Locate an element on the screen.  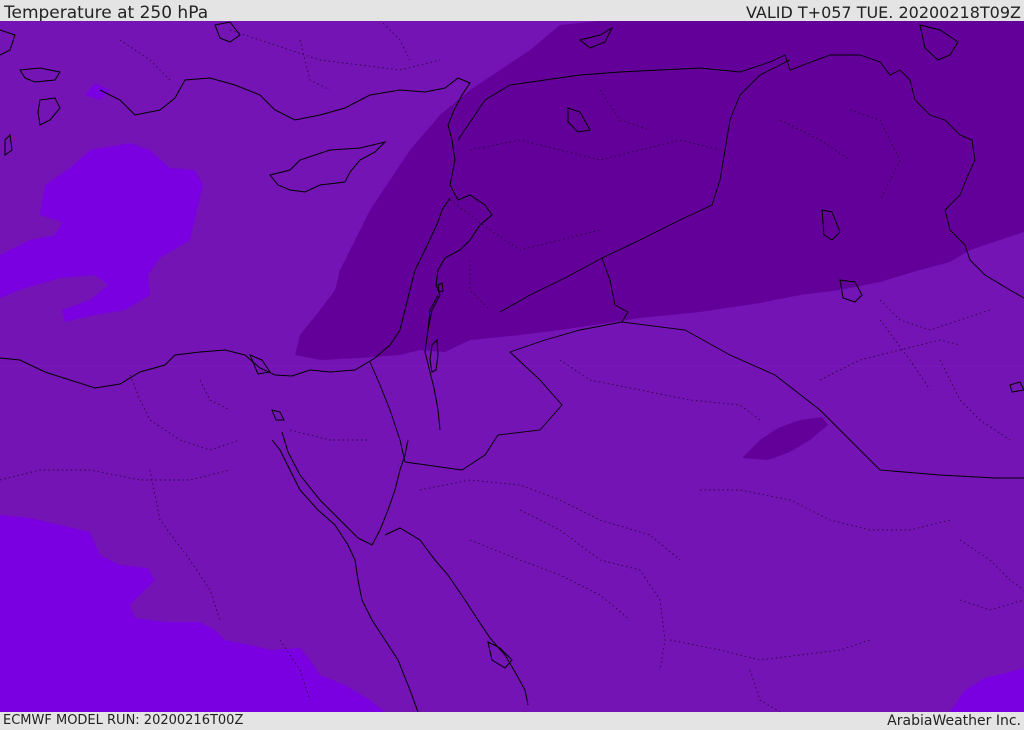
map-title: Temperature at 250 hPa is located at coordinates (106, 13).